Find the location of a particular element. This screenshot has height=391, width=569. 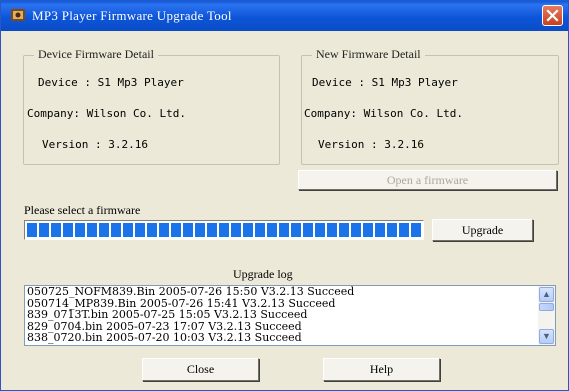

chevron-down-icon: ▼ is located at coordinates (546, 336).